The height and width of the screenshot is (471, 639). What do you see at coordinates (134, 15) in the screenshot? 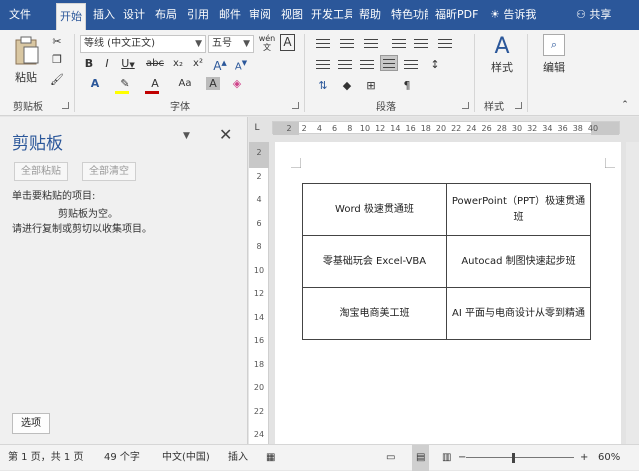
I see `tab-3: 设计` at bounding box center [134, 15].